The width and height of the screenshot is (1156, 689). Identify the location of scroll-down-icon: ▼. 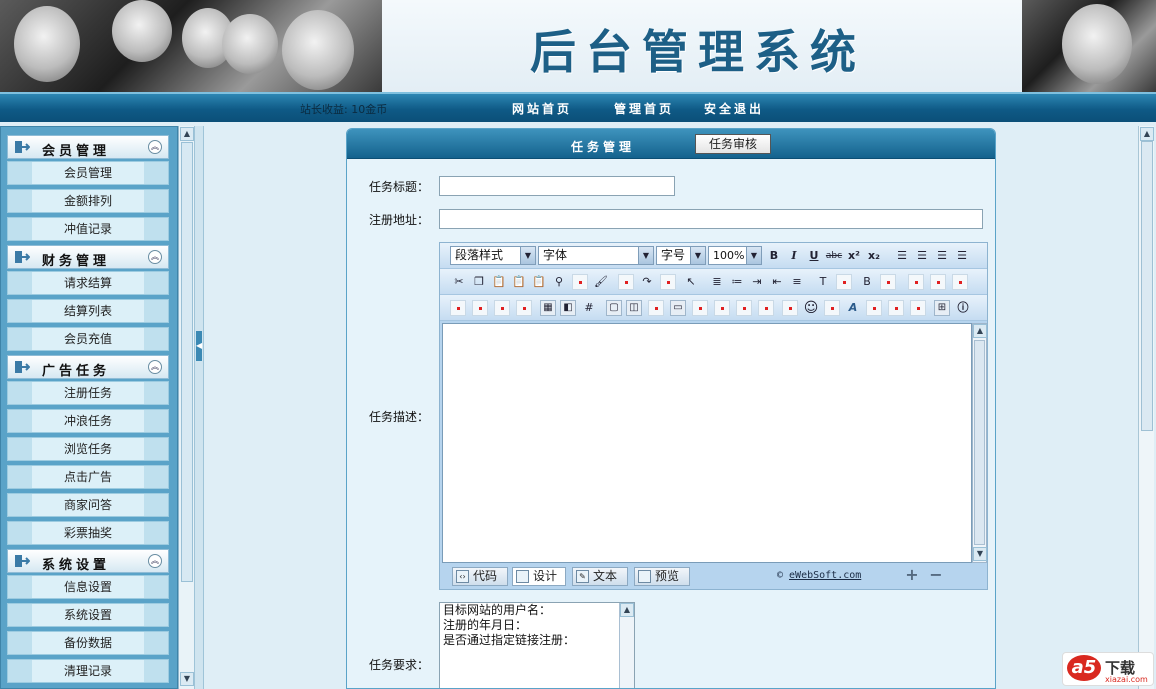
(980, 554).